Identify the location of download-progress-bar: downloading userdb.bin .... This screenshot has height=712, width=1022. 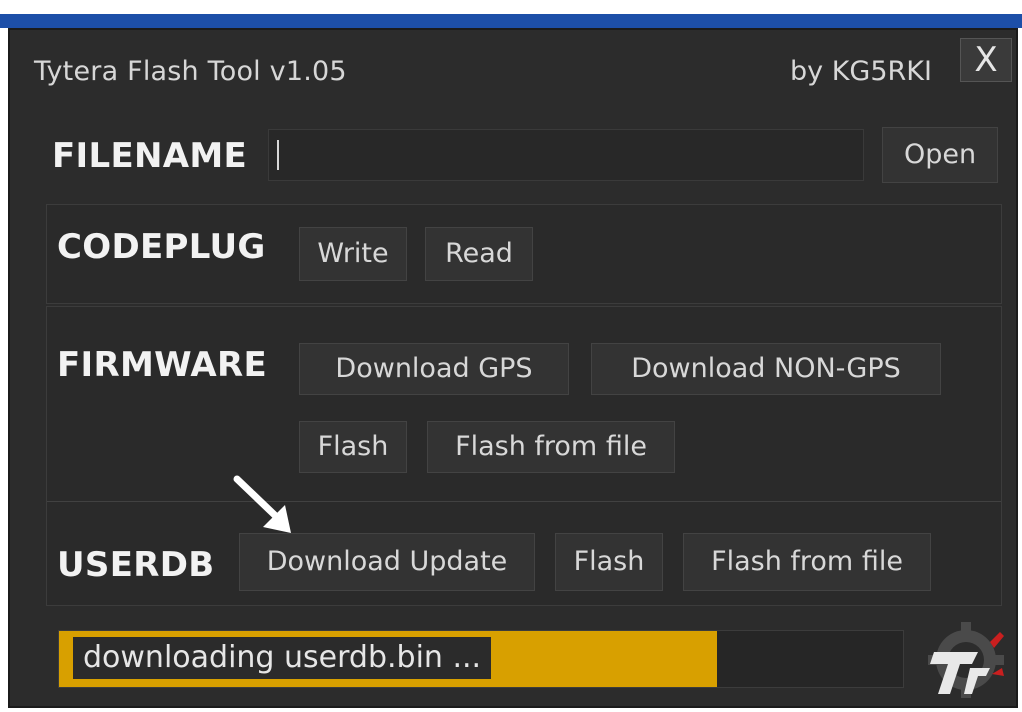
(481, 659).